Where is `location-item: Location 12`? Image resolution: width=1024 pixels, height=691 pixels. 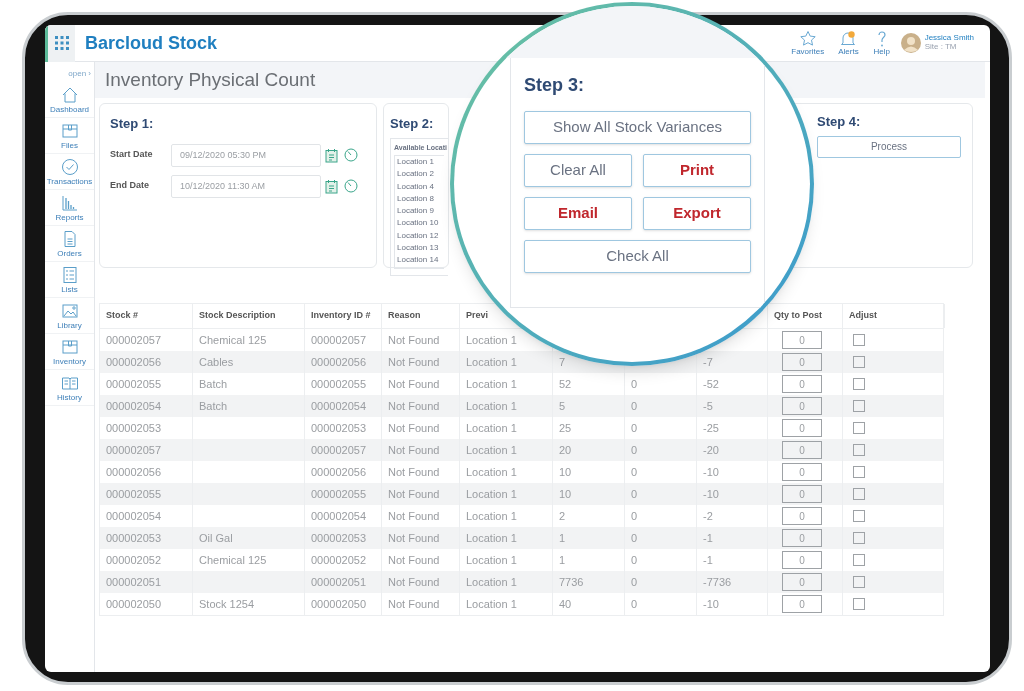
location-item: Location 12 is located at coordinates (418, 236).